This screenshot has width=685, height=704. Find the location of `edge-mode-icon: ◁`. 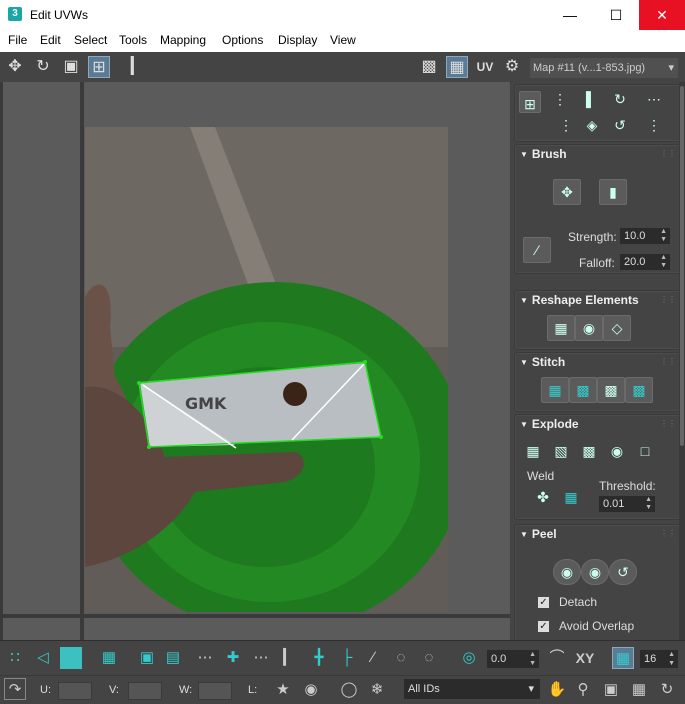

edge-mode-icon: ◁ is located at coordinates (43, 658).